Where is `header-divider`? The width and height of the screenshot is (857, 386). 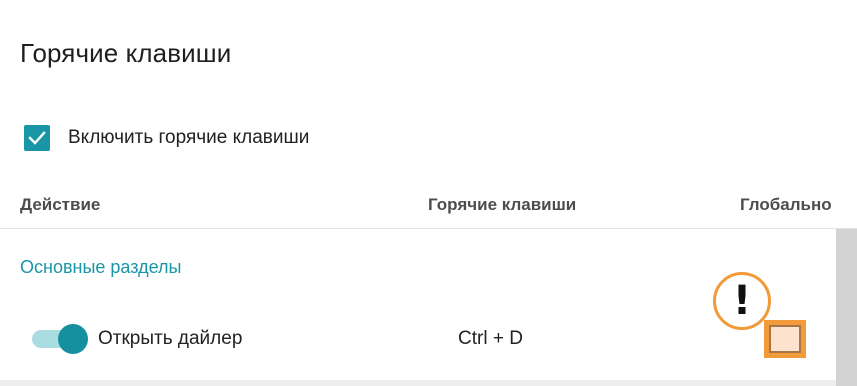 header-divider is located at coordinates (428, 228).